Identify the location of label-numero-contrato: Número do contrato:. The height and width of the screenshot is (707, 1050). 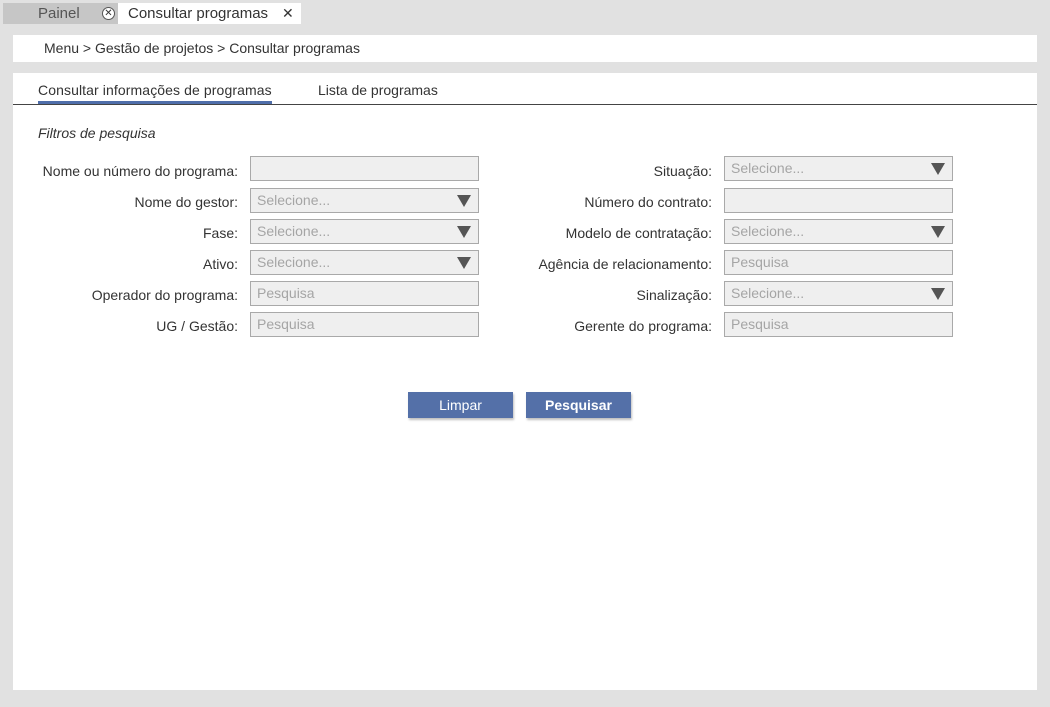
(648, 202).